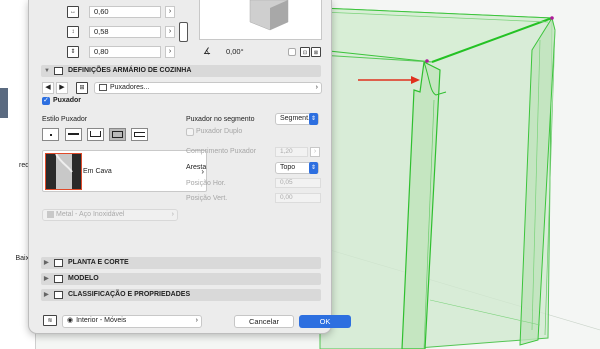  Describe the element at coordinates (65, 119) in the screenshot. I see `handle-style-label: Estilo Puxador` at that location.